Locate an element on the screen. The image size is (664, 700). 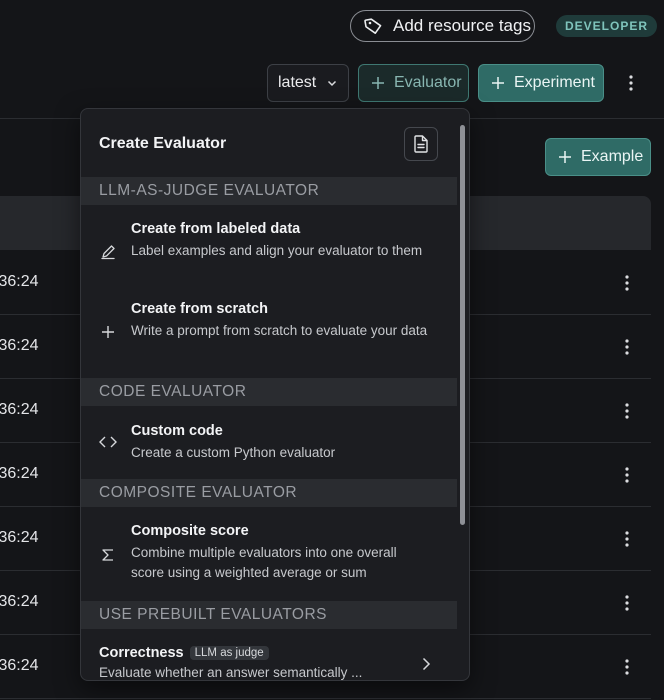
docs-button is located at coordinates (421, 144).